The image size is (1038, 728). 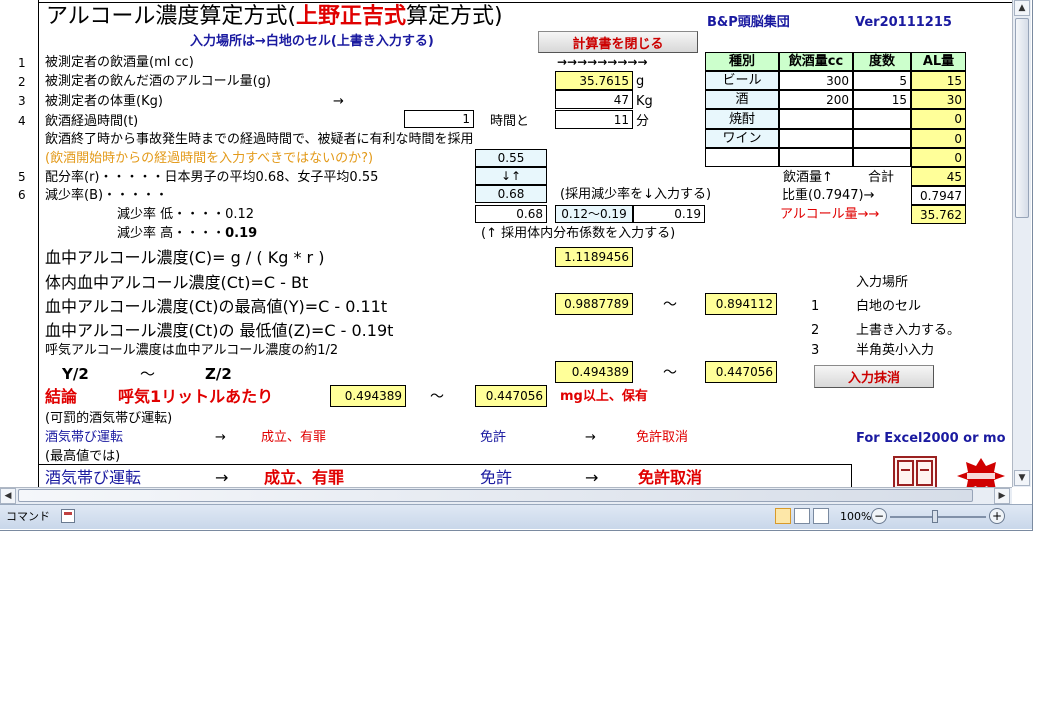 What do you see at coordinates (938, 80) in the screenshot?
I see `table-cell-al: 15` at bounding box center [938, 80].